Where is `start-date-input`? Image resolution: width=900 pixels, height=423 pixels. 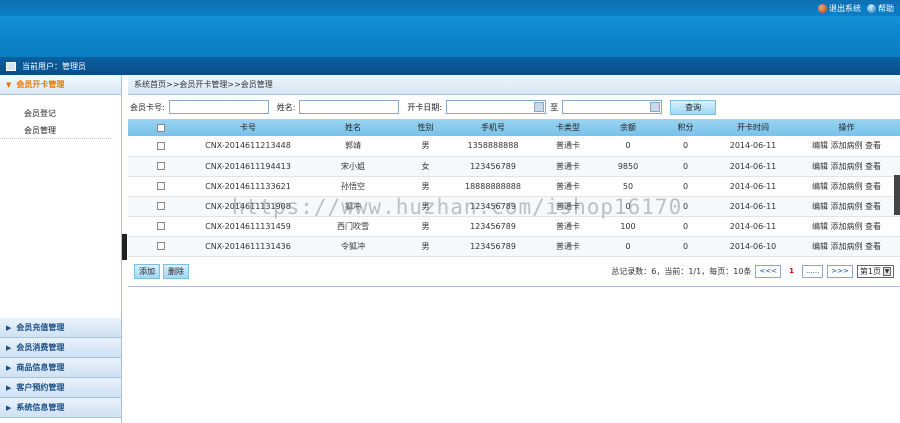 start-date-input is located at coordinates (496, 107).